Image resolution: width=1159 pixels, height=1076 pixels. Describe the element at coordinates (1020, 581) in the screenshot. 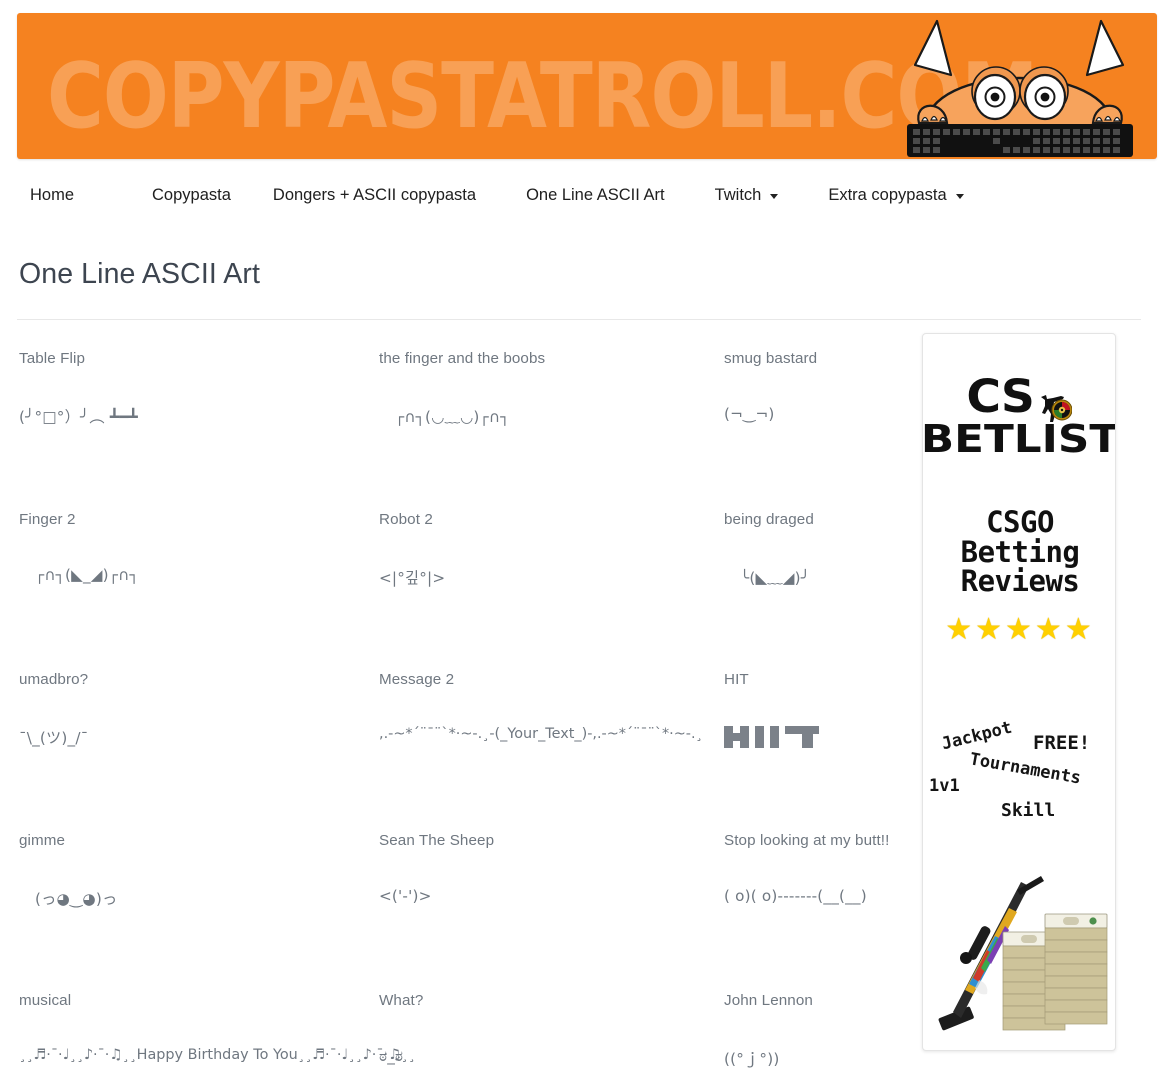

I see `ad-headline-line-3: Reviews` at that location.